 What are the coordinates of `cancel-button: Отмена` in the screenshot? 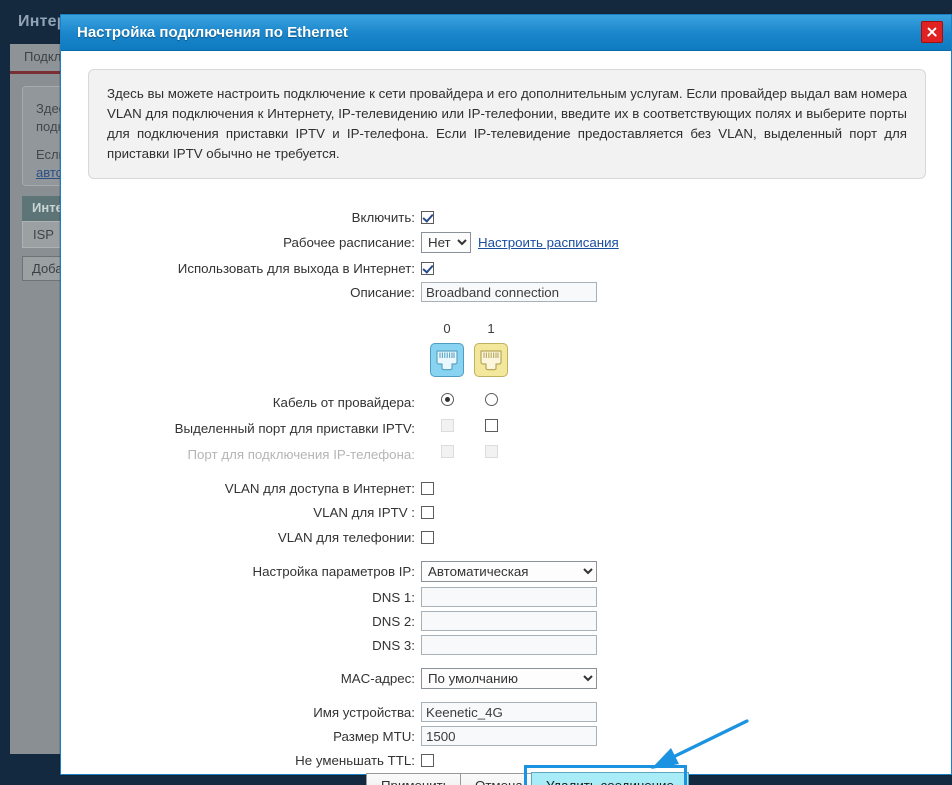 It's located at (499, 779).